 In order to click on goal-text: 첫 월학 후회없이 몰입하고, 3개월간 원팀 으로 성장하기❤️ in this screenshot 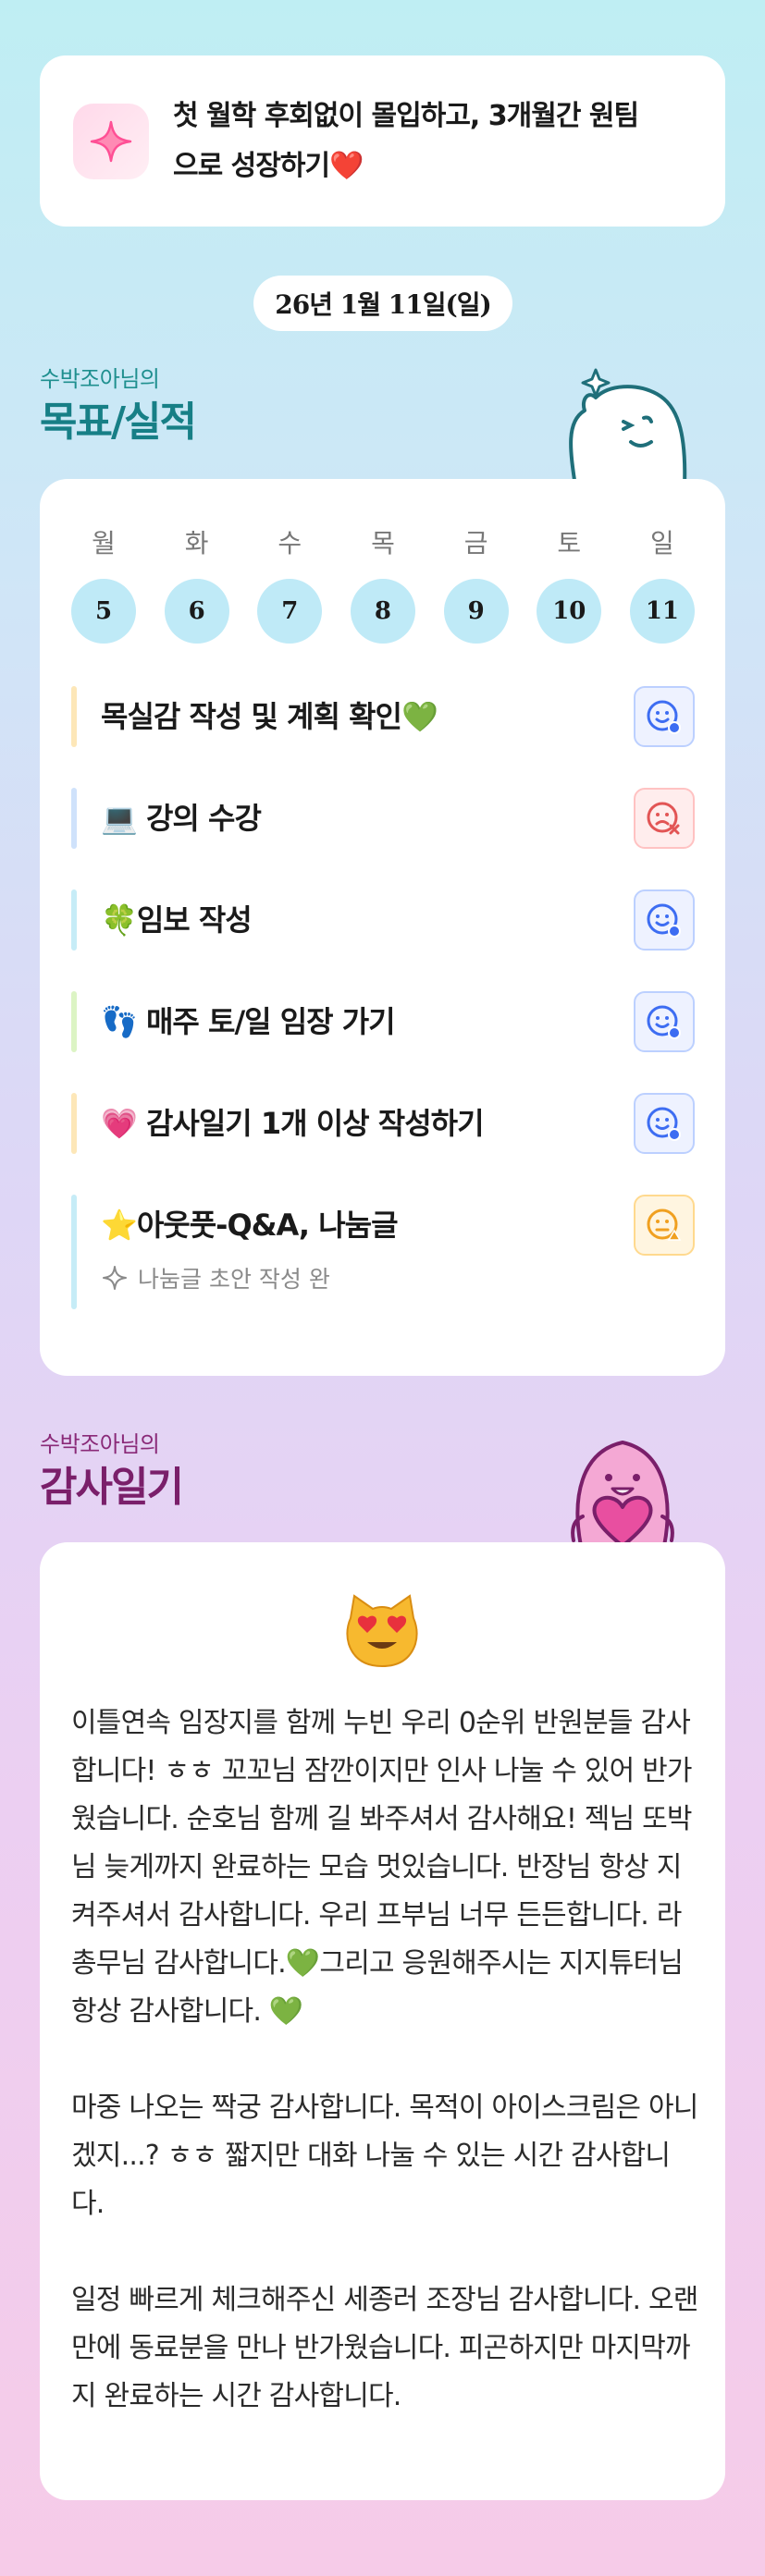, I will do `click(406, 141)`.